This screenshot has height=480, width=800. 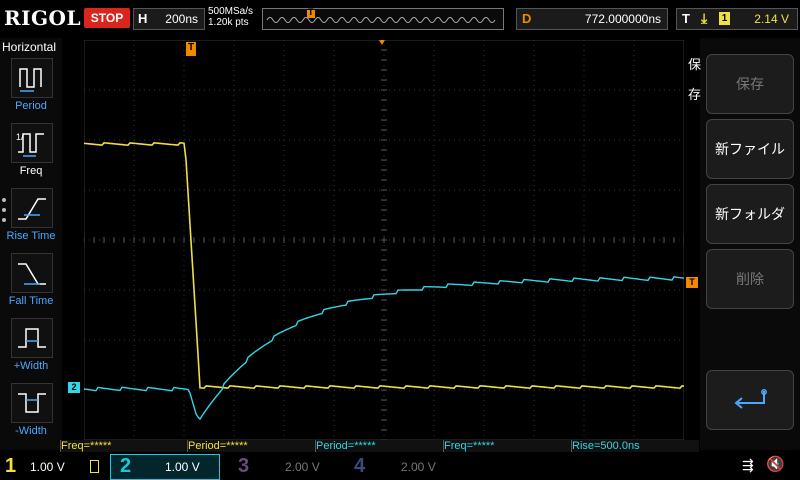 I want to click on memory-waveform-preview, so click(x=381, y=16).